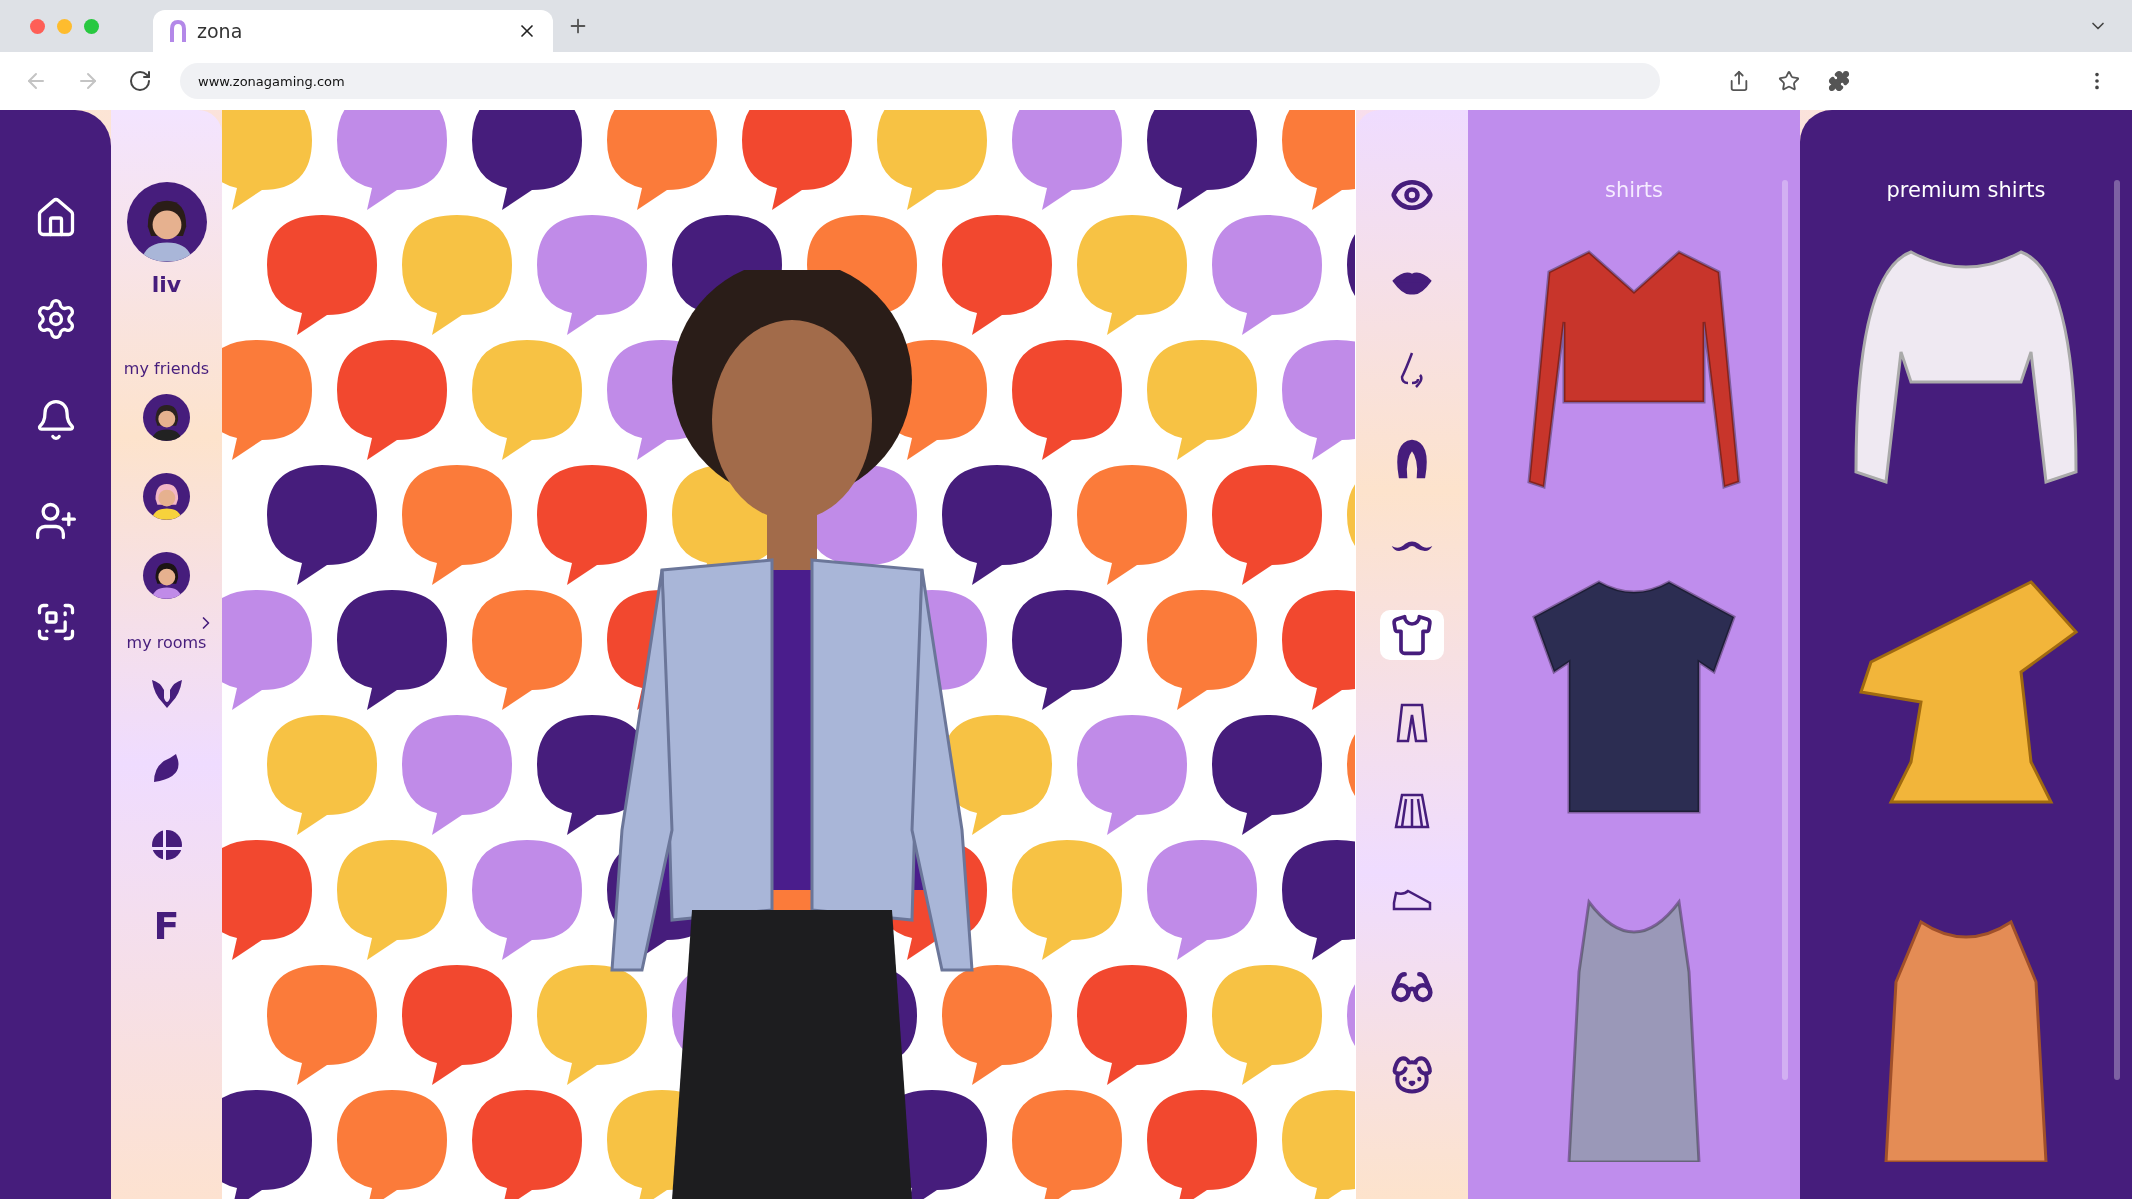 The height and width of the screenshot is (1199, 2132). Describe the element at coordinates (1789, 81) in the screenshot. I see `star-icon` at that location.